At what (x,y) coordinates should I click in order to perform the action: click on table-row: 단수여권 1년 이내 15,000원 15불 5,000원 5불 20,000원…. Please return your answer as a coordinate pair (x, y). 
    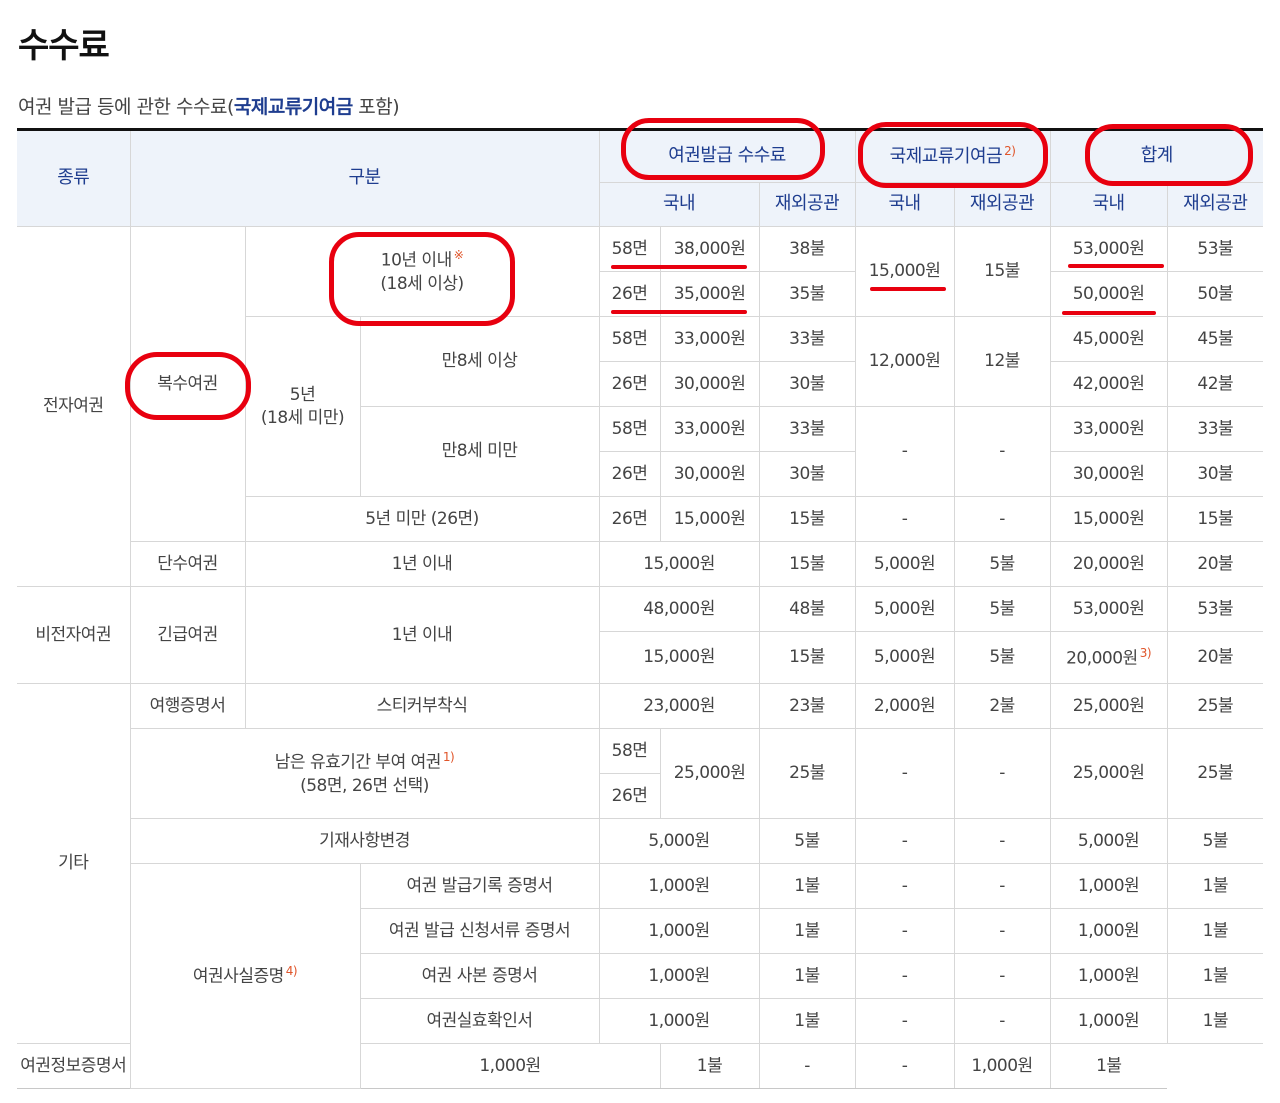
    Looking at the image, I should click on (640, 564).